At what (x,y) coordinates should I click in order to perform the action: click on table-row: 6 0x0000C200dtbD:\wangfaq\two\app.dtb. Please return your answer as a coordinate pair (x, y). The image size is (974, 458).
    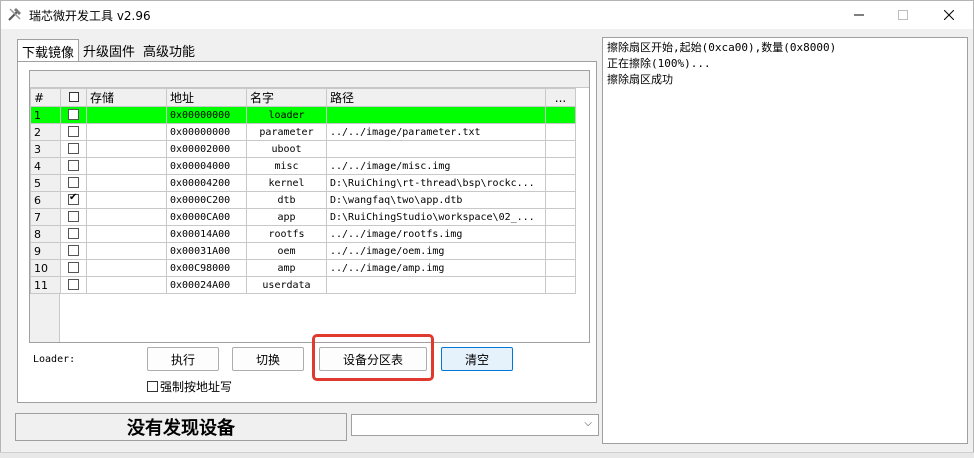
    Looking at the image, I should click on (303, 200).